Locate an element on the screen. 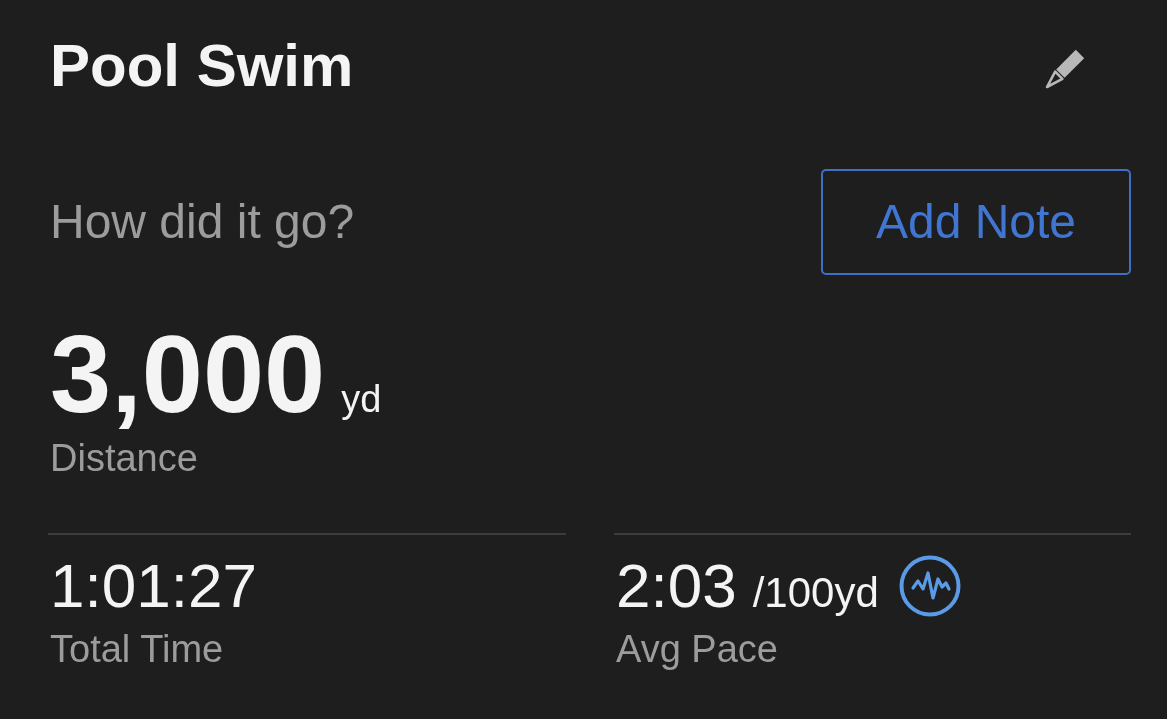 This screenshot has width=1167, height=719. pencil-edit-icon is located at coordinates (1065, 69).